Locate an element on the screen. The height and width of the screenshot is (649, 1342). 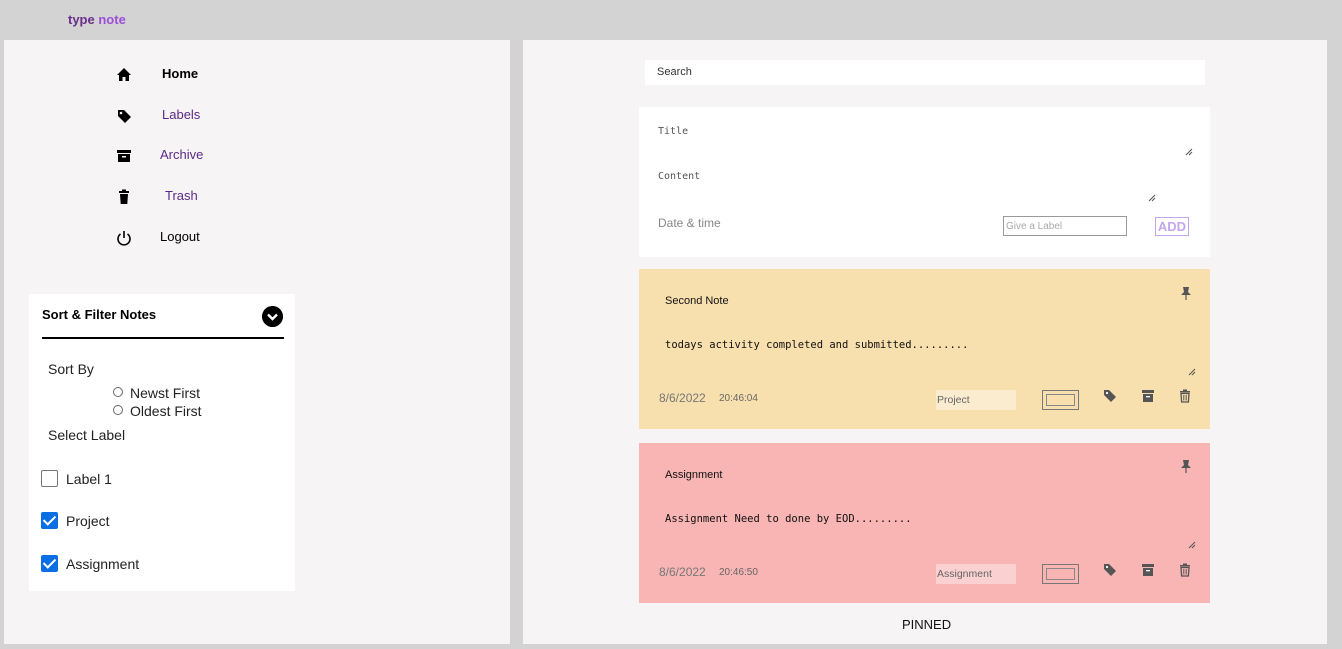
search-input: Search is located at coordinates (925, 72).